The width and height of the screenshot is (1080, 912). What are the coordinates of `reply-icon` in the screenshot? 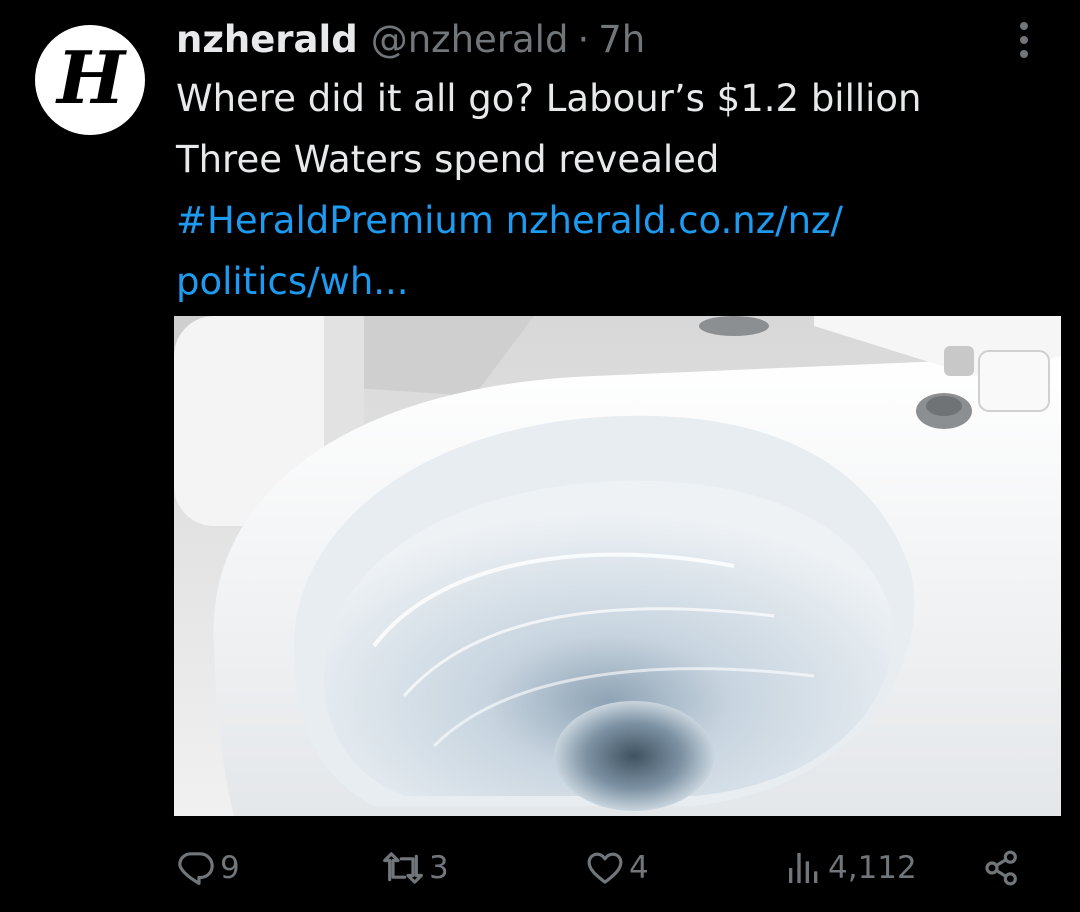 It's located at (196, 868).